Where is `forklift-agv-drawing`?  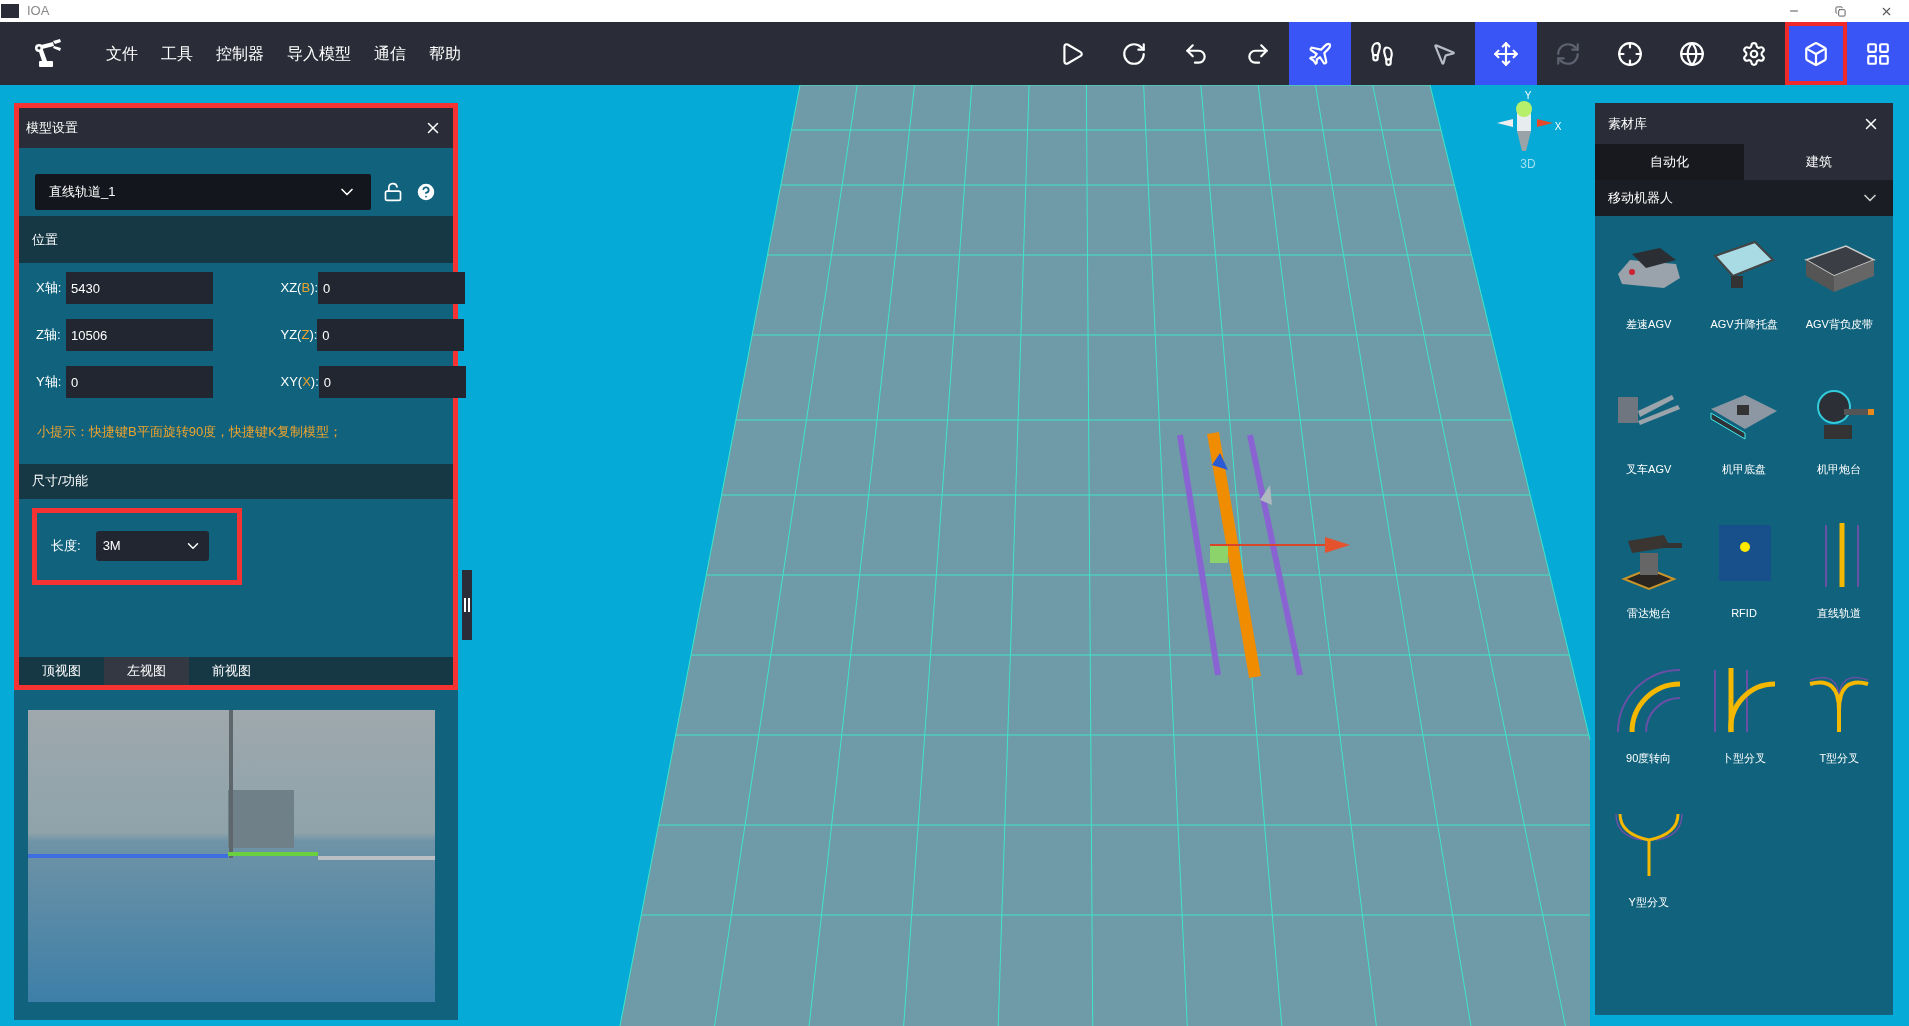 forklift-agv-drawing is located at coordinates (1648, 409).